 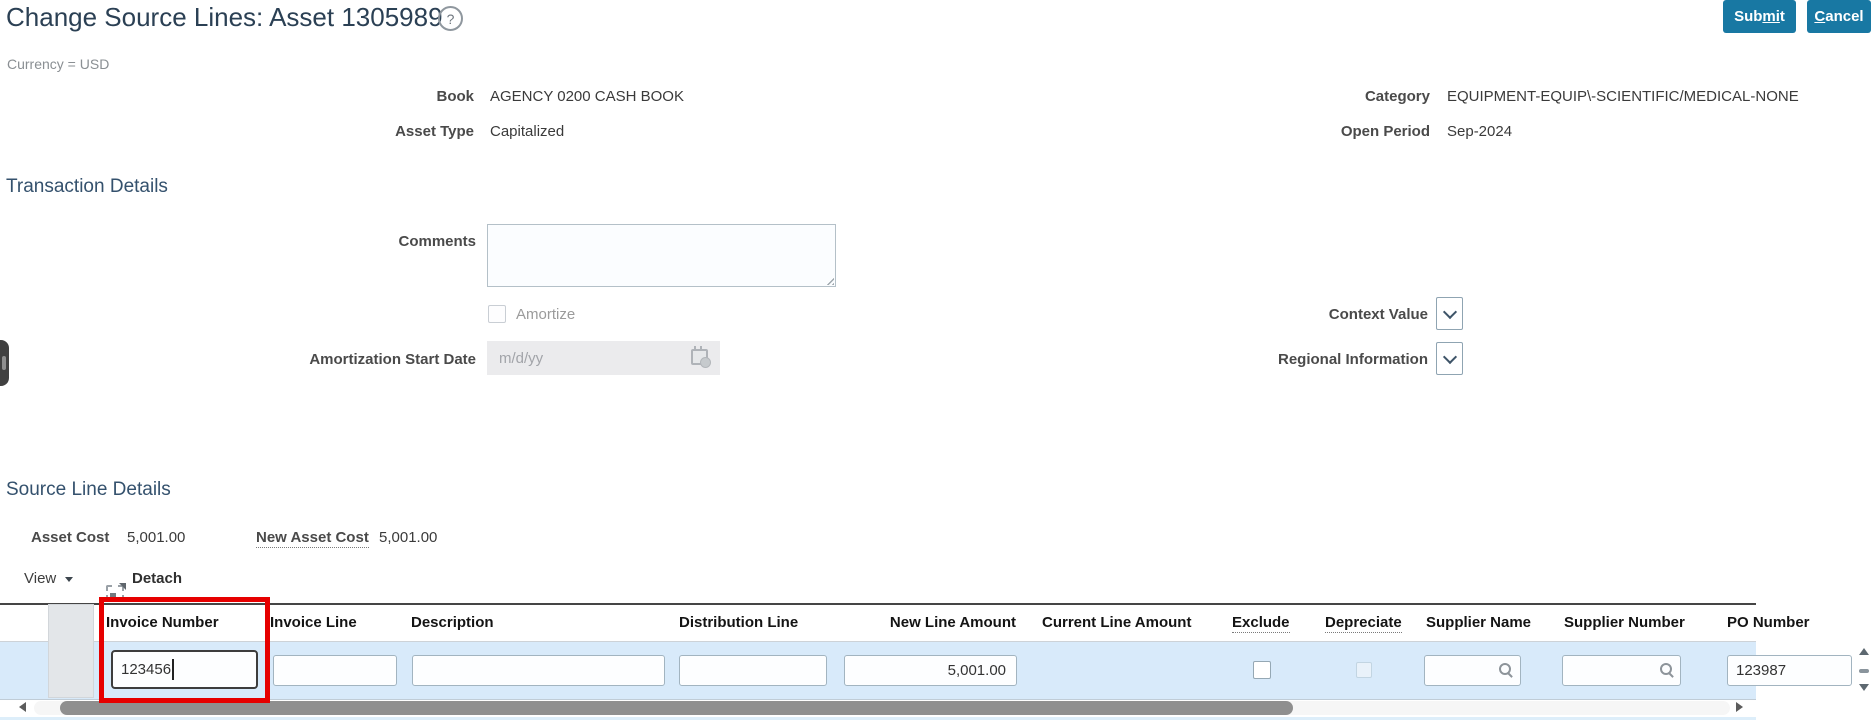 I want to click on depreciate-checkbox, so click(x=1364, y=670).